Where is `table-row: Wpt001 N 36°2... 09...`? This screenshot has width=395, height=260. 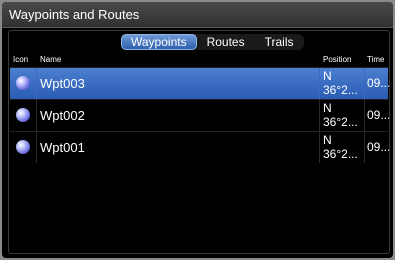 table-row: Wpt001 N 36°2... 09... is located at coordinates (199, 147).